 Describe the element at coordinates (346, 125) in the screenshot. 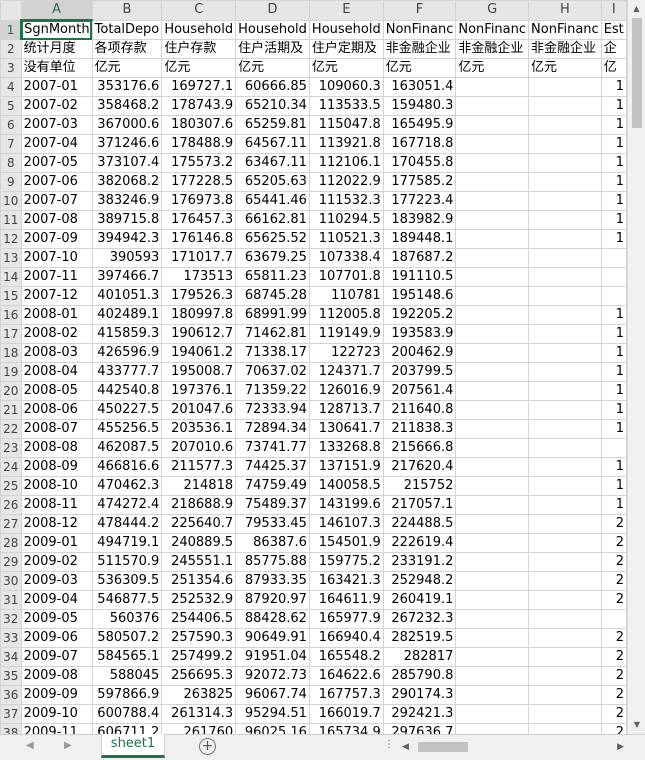

I see `cell-e6: 115047.8` at that location.